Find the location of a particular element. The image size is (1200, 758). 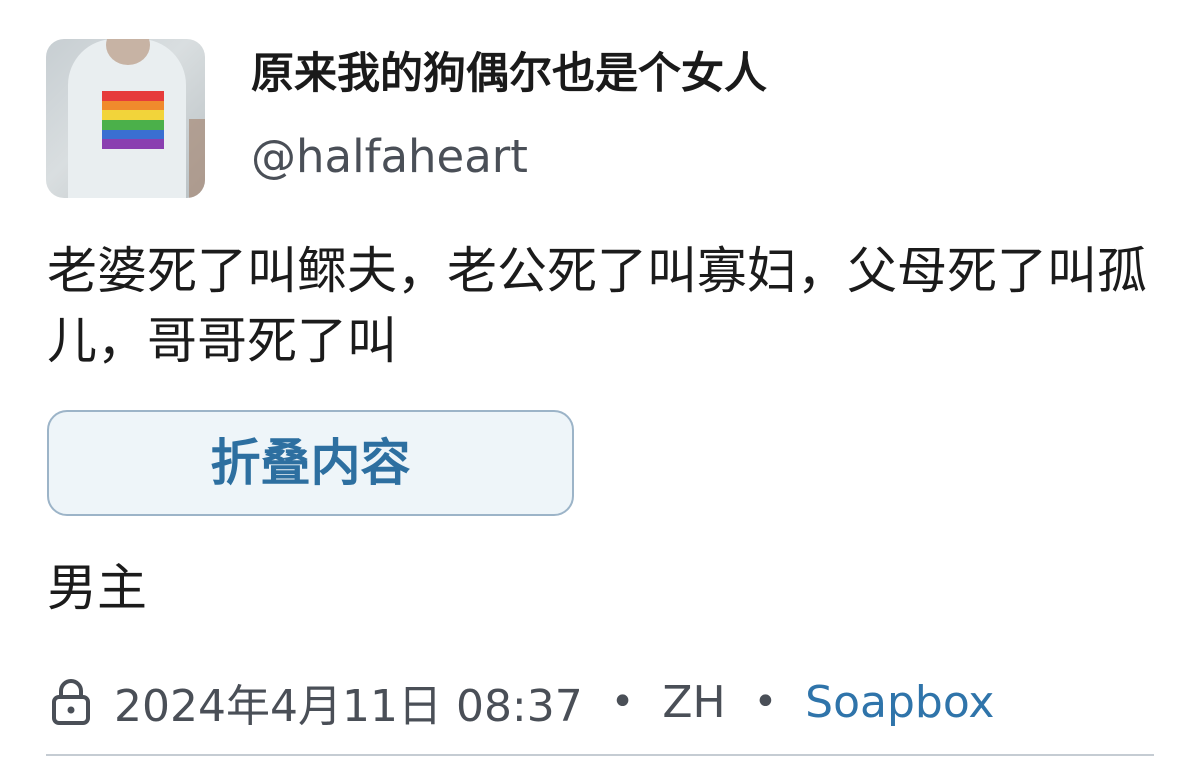

rainbow-flag-icon is located at coordinates (133, 120).